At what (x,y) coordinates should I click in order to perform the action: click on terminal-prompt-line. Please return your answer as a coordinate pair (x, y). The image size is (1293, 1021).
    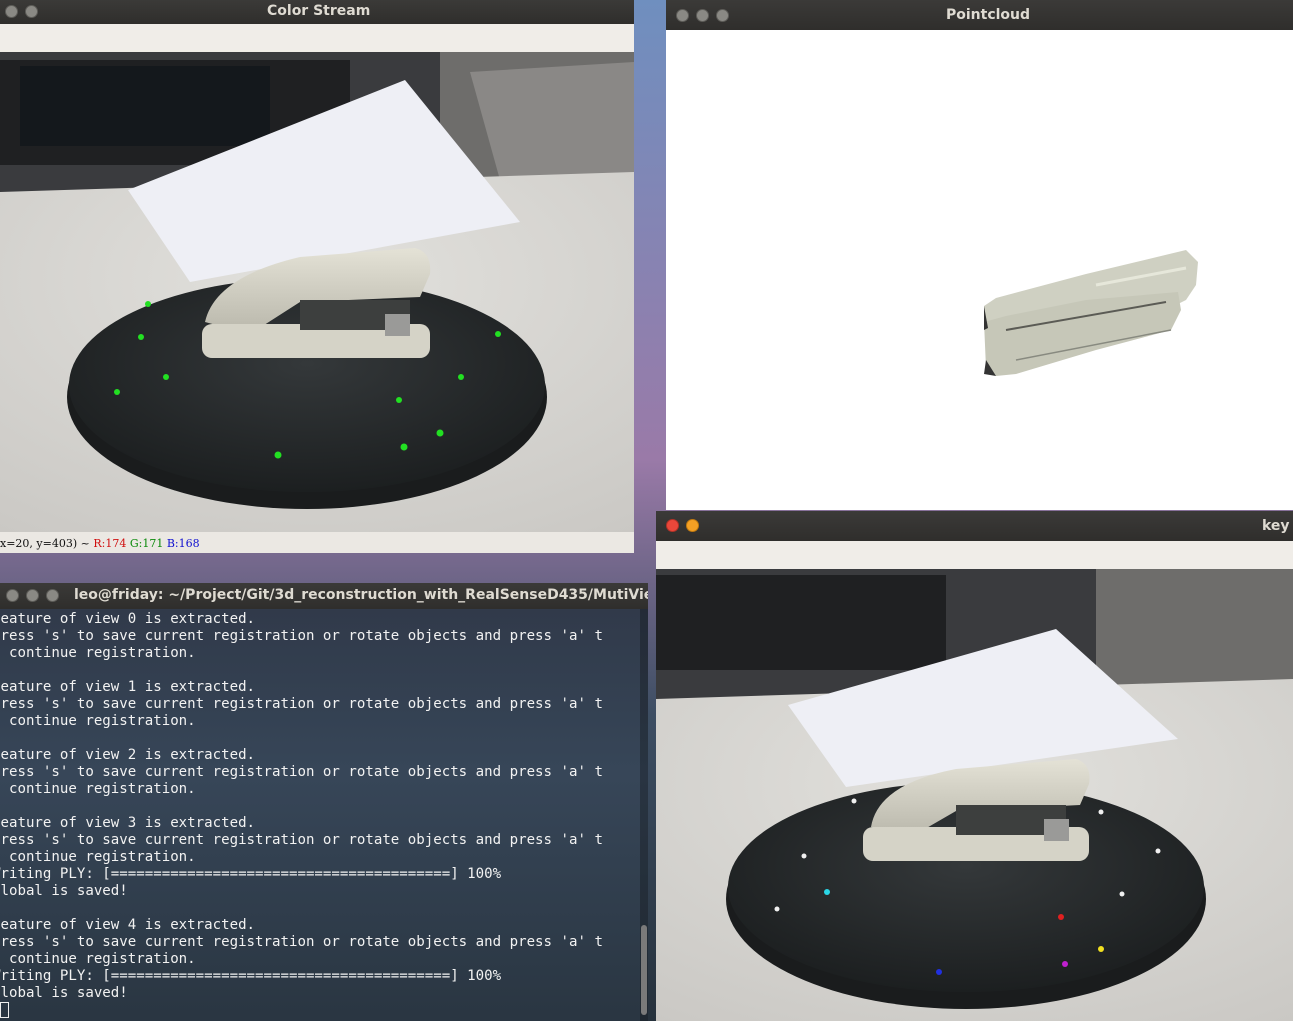
    Looking at the image, I should click on (324, 1010).